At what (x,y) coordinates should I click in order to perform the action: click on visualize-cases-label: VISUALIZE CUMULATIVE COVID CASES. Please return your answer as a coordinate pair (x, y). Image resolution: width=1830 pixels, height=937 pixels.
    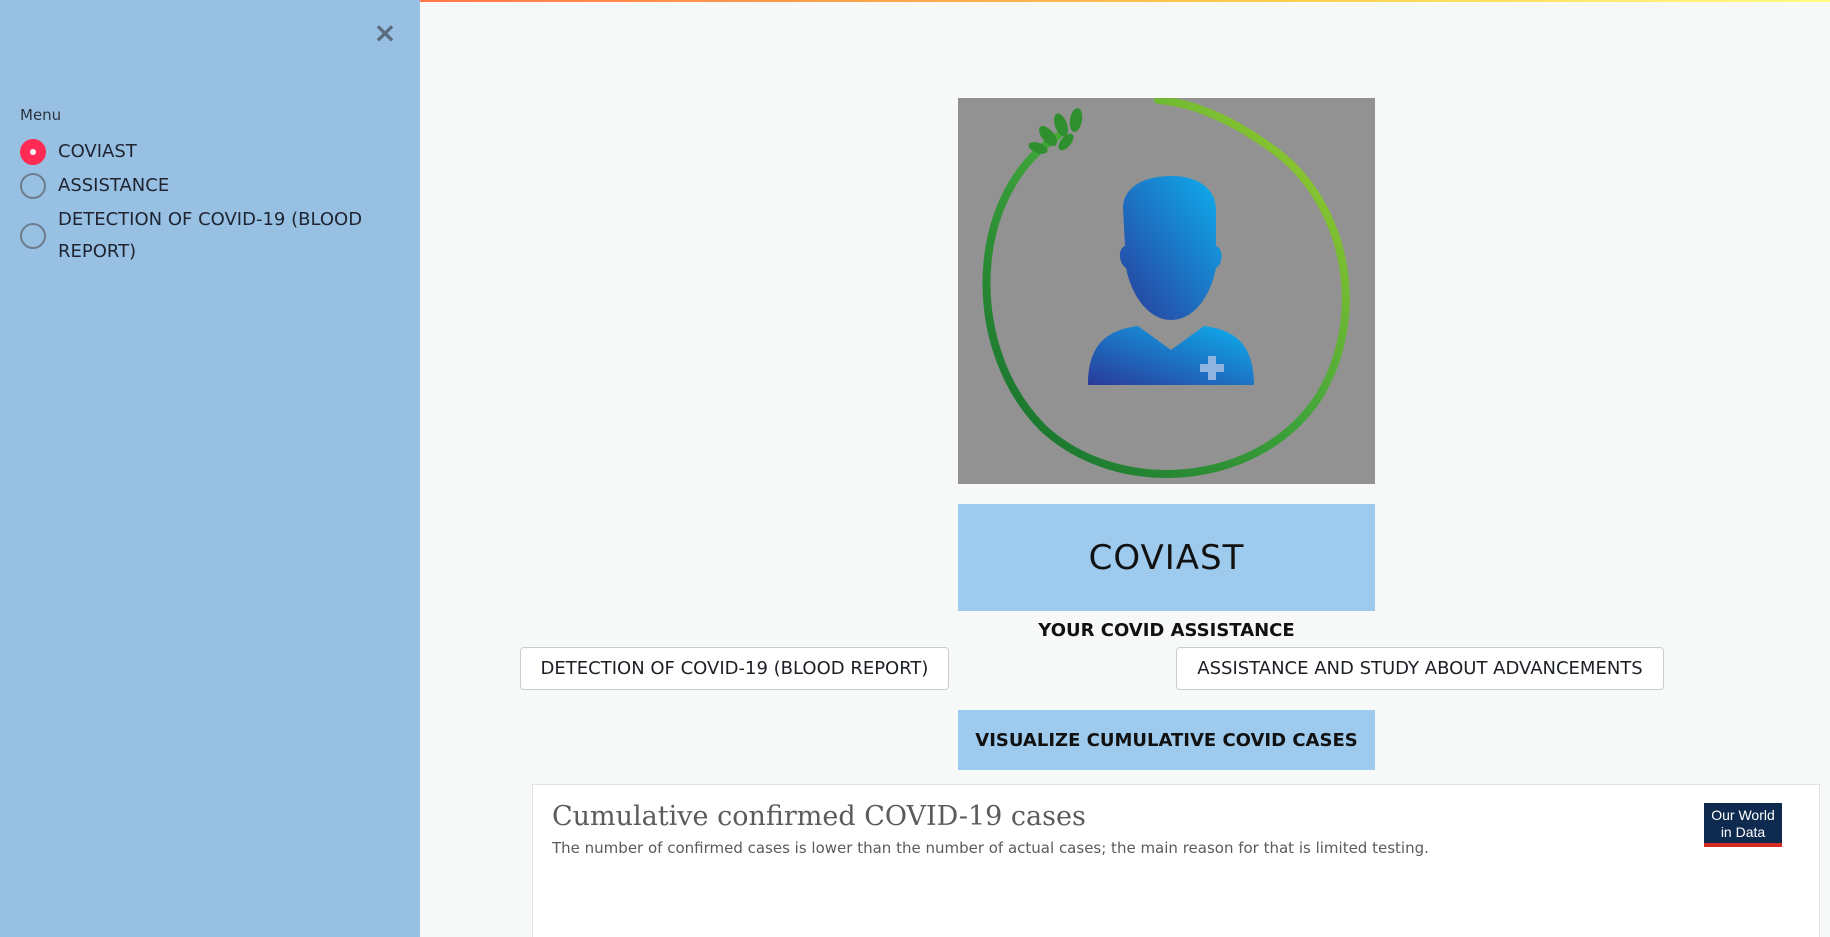
    Looking at the image, I should click on (1166, 740).